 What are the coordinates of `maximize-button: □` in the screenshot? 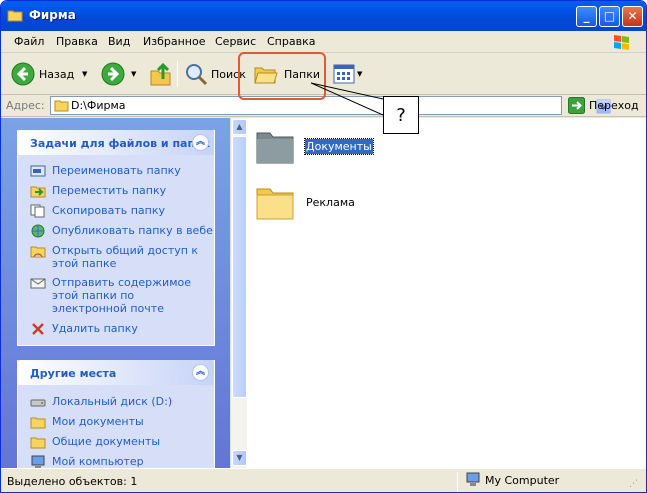 It's located at (609, 16).